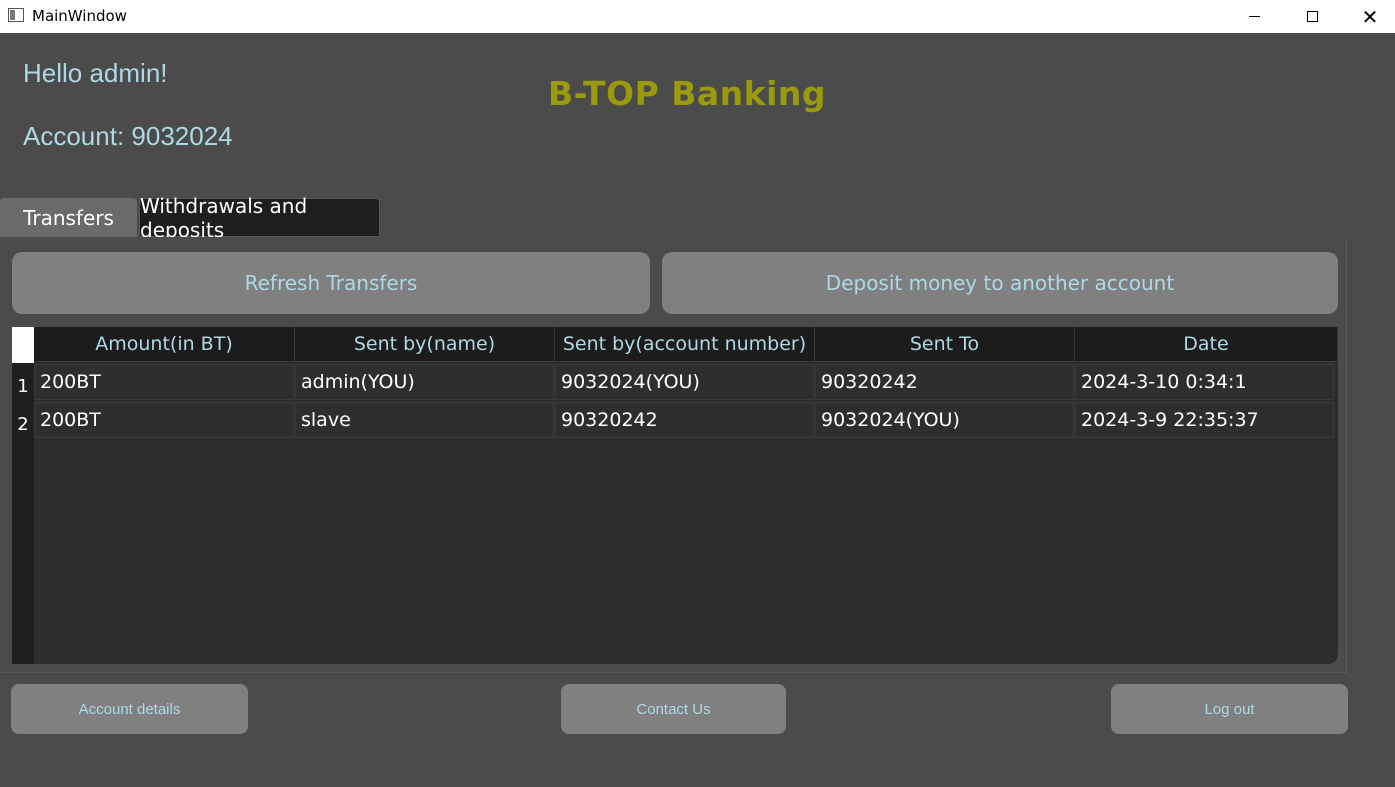 Image resolution: width=1395 pixels, height=787 pixels. Describe the element at coordinates (424, 420) in the screenshot. I see `table-cell: slave` at that location.